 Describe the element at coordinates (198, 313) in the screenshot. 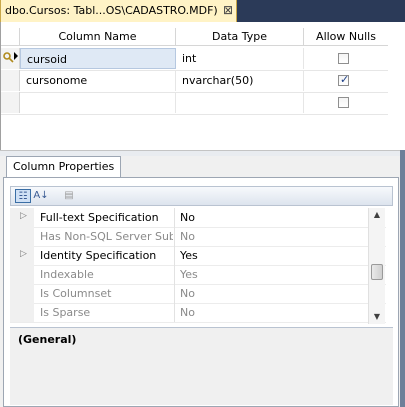

I see `property-row: Is Sparse No` at that location.